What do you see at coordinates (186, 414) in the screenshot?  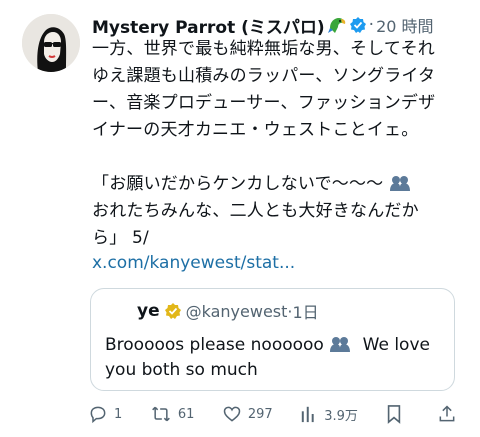 I see `repost-count: 61` at bounding box center [186, 414].